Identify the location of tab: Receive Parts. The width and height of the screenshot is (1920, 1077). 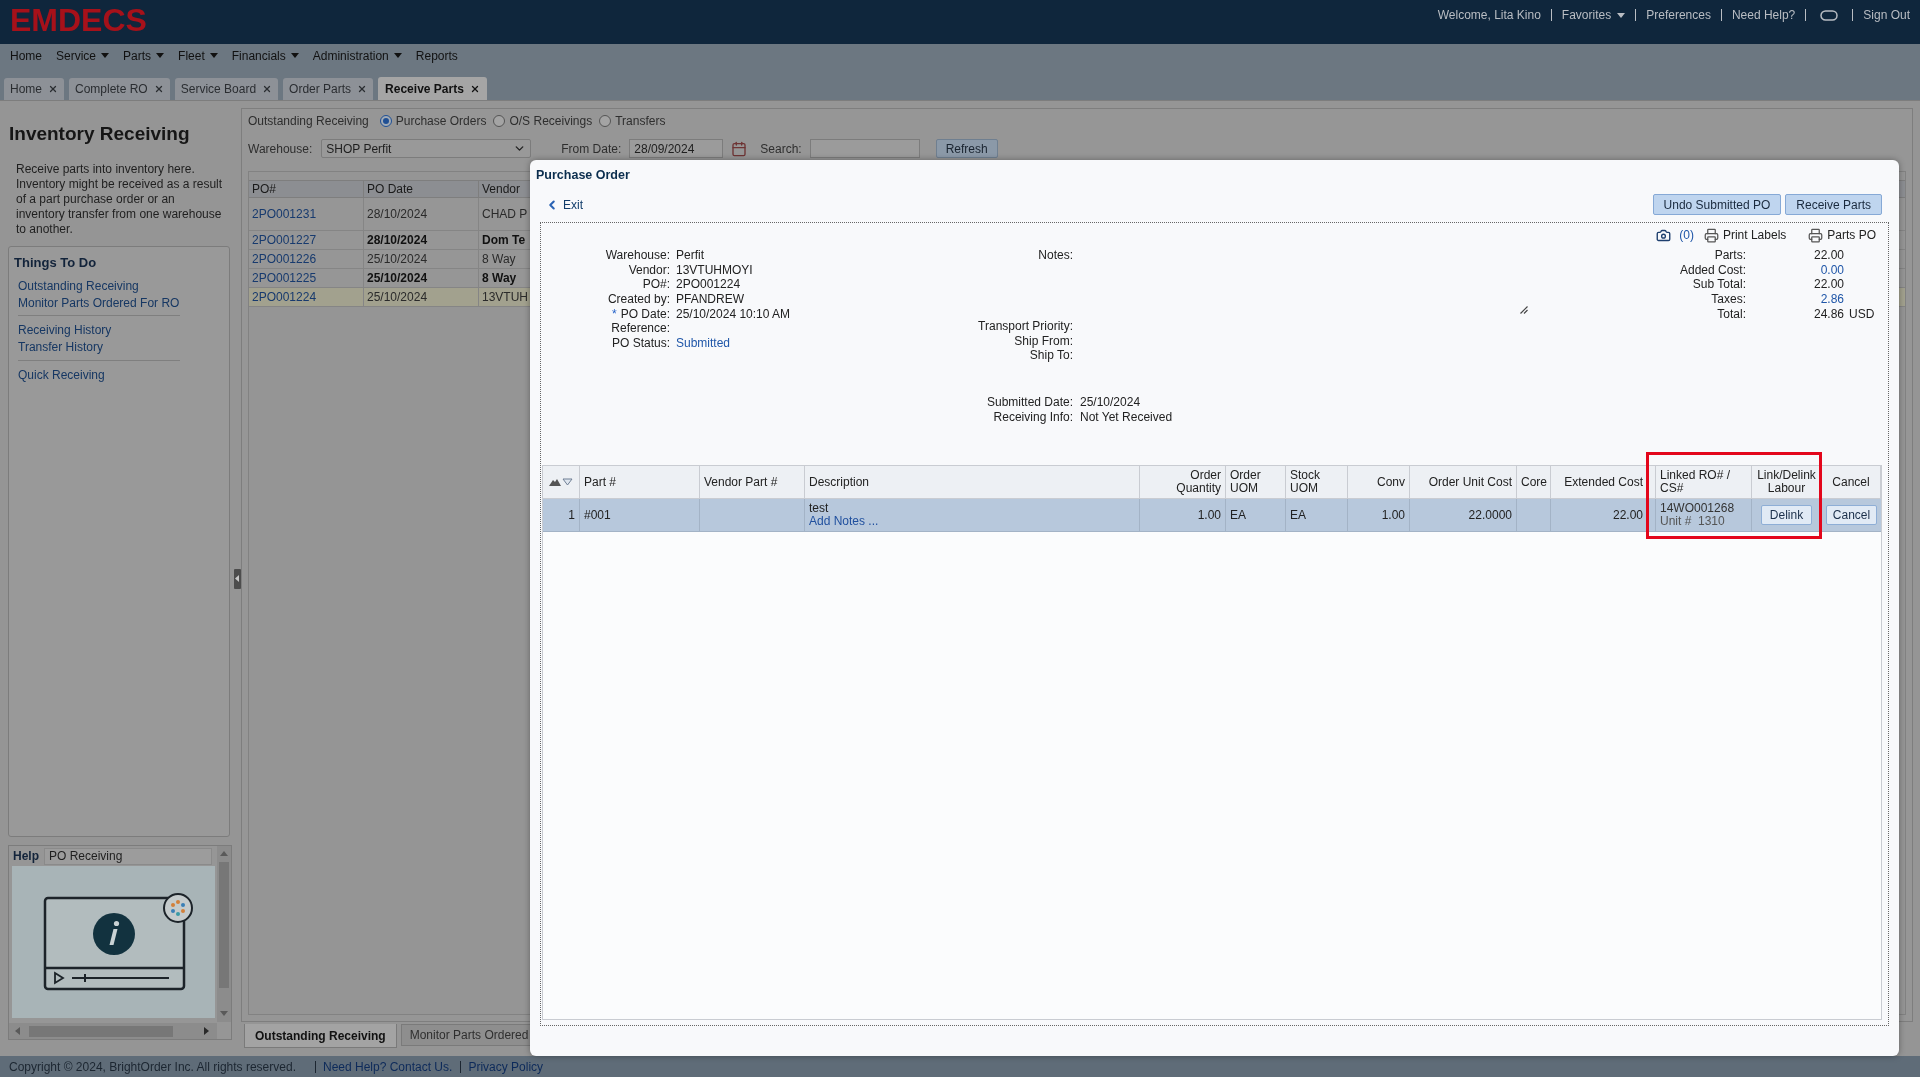
(432, 88).